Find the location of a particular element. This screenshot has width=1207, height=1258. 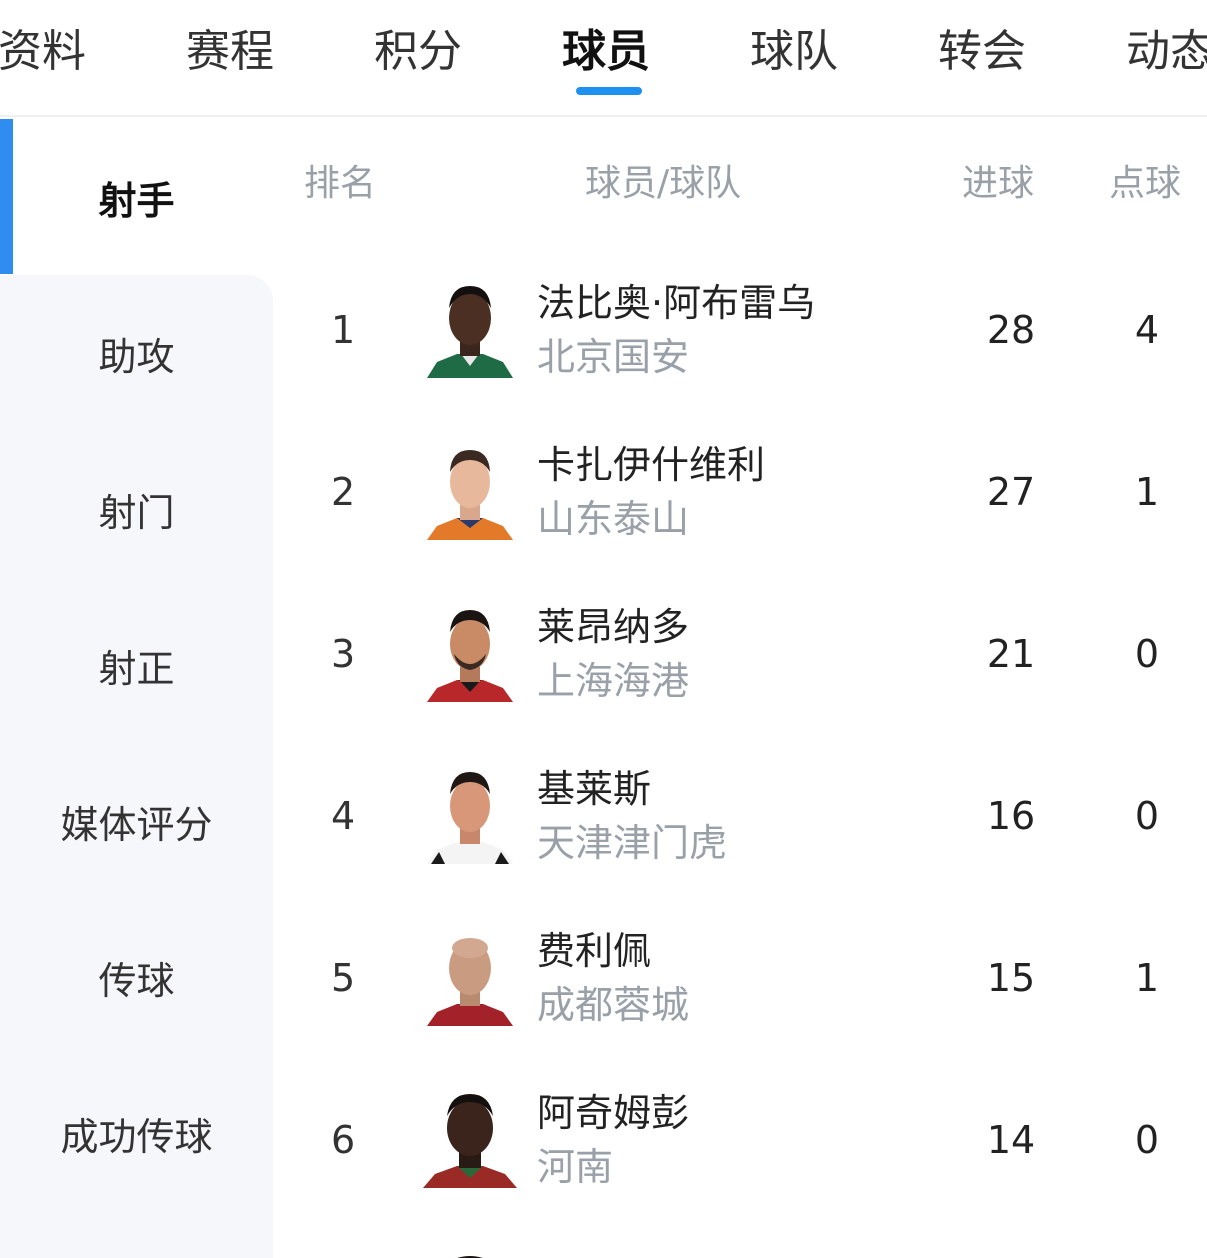

sidebar-item-label: 成功传球 is located at coordinates (136, 1136).